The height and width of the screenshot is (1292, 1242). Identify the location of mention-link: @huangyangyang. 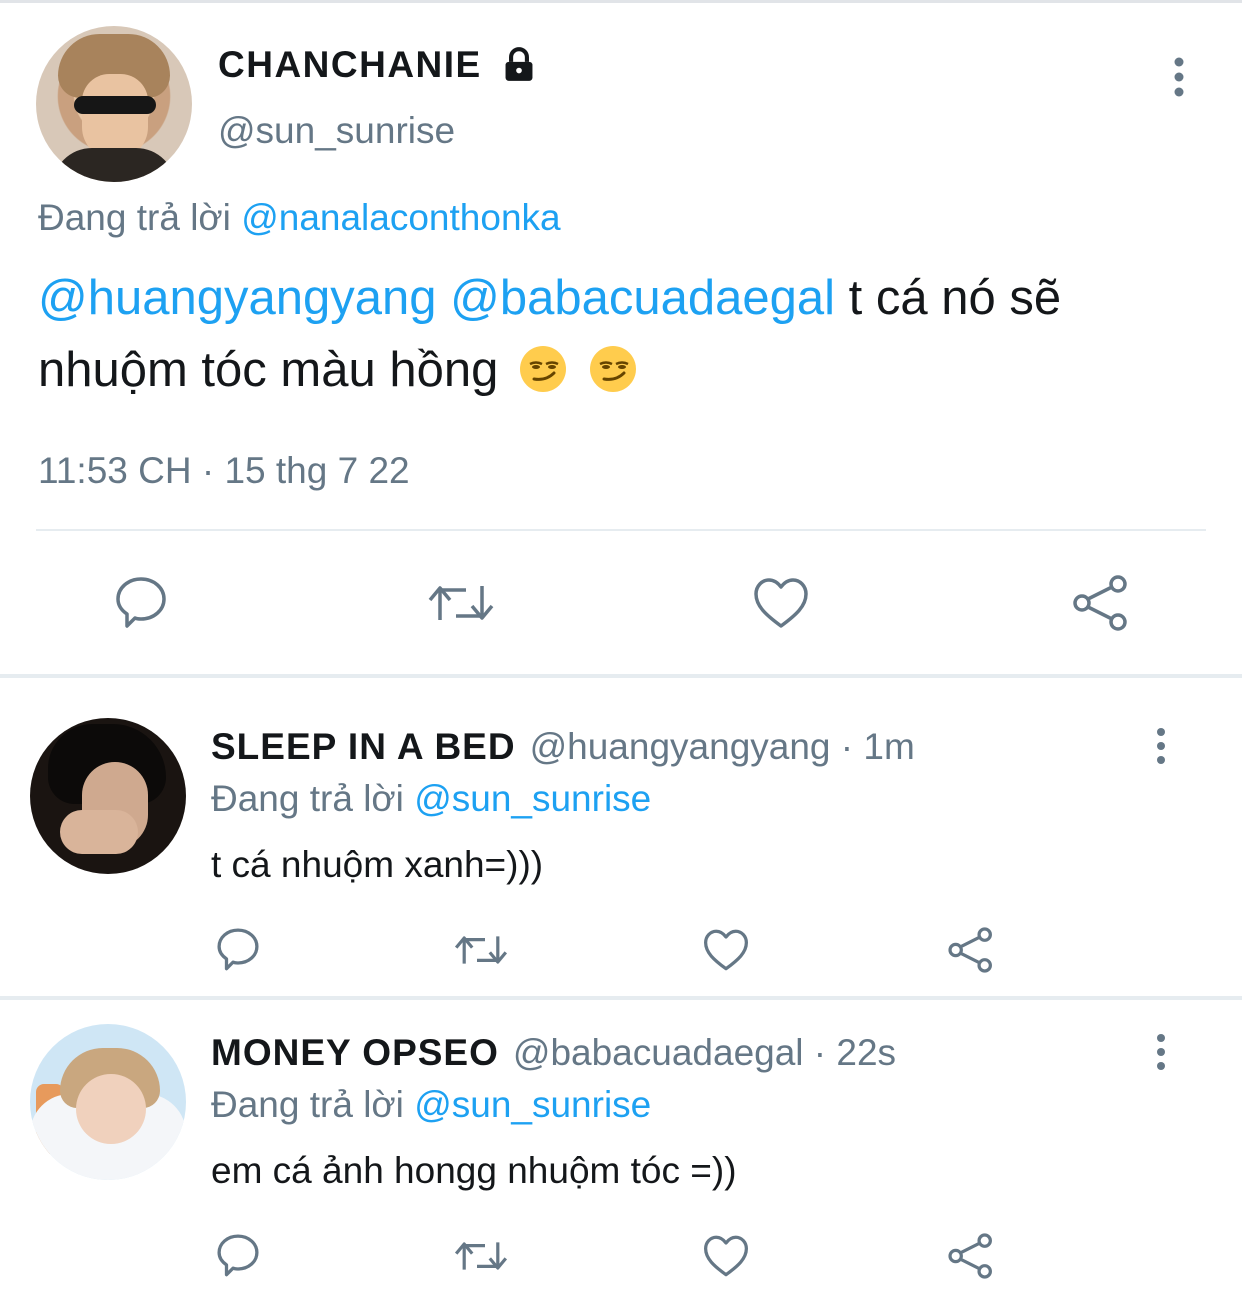
(237, 298).